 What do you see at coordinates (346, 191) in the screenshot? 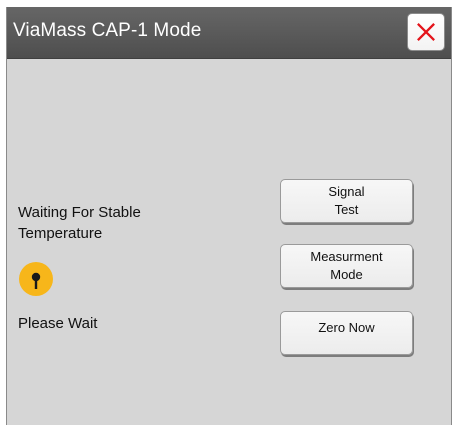
I see `signal-test-label-line-1: Signal` at bounding box center [346, 191].